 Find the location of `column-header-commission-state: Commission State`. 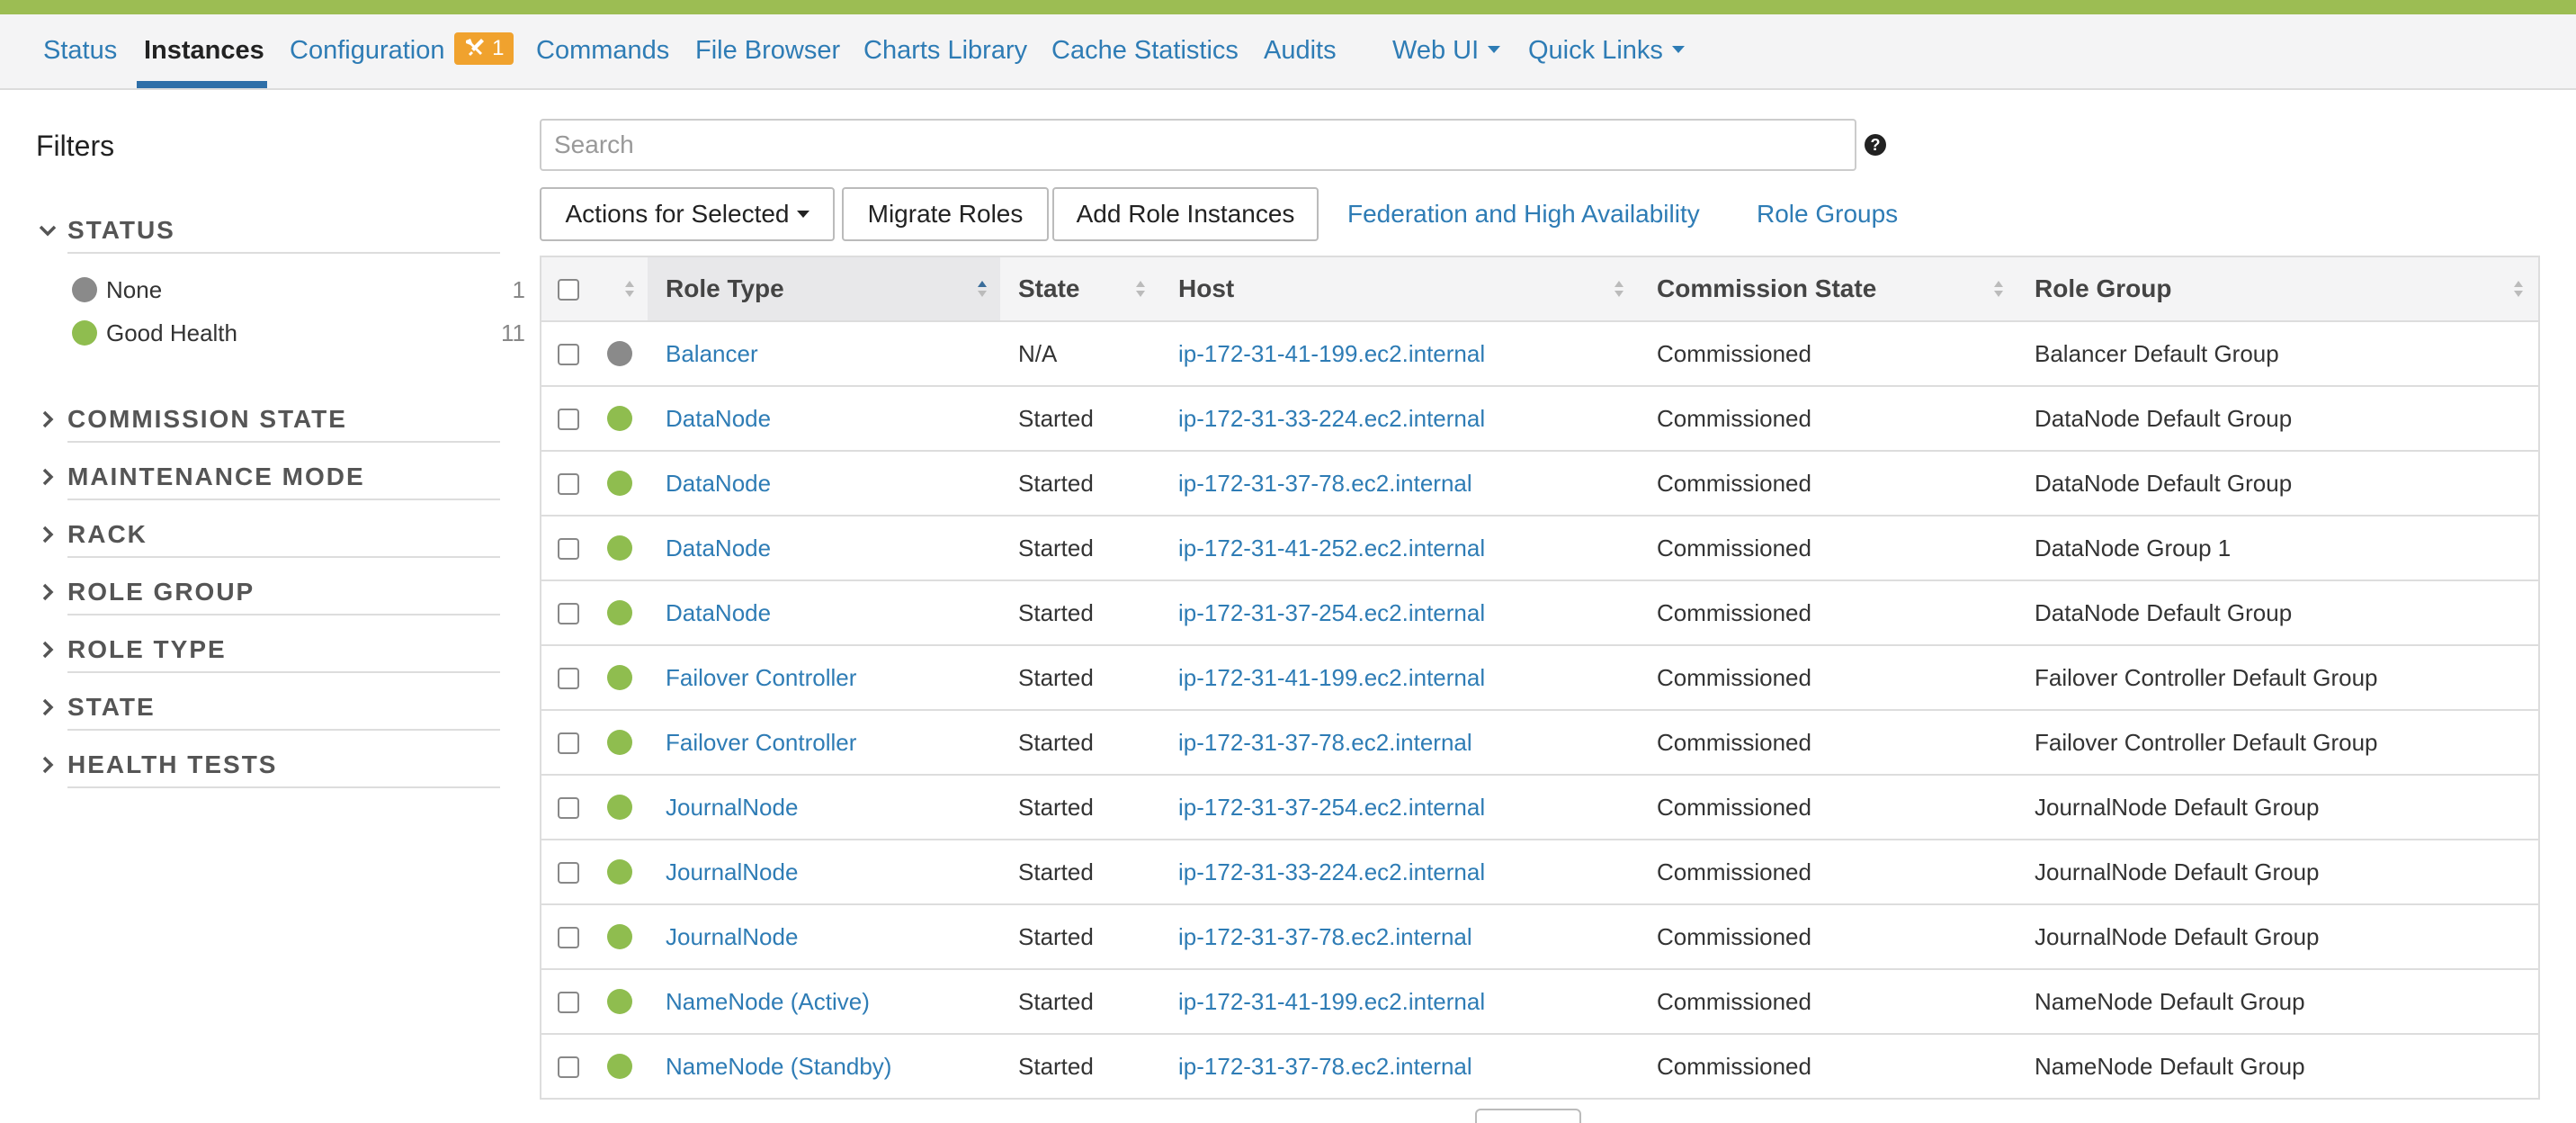

column-header-commission-state: Commission State is located at coordinates (1766, 288).